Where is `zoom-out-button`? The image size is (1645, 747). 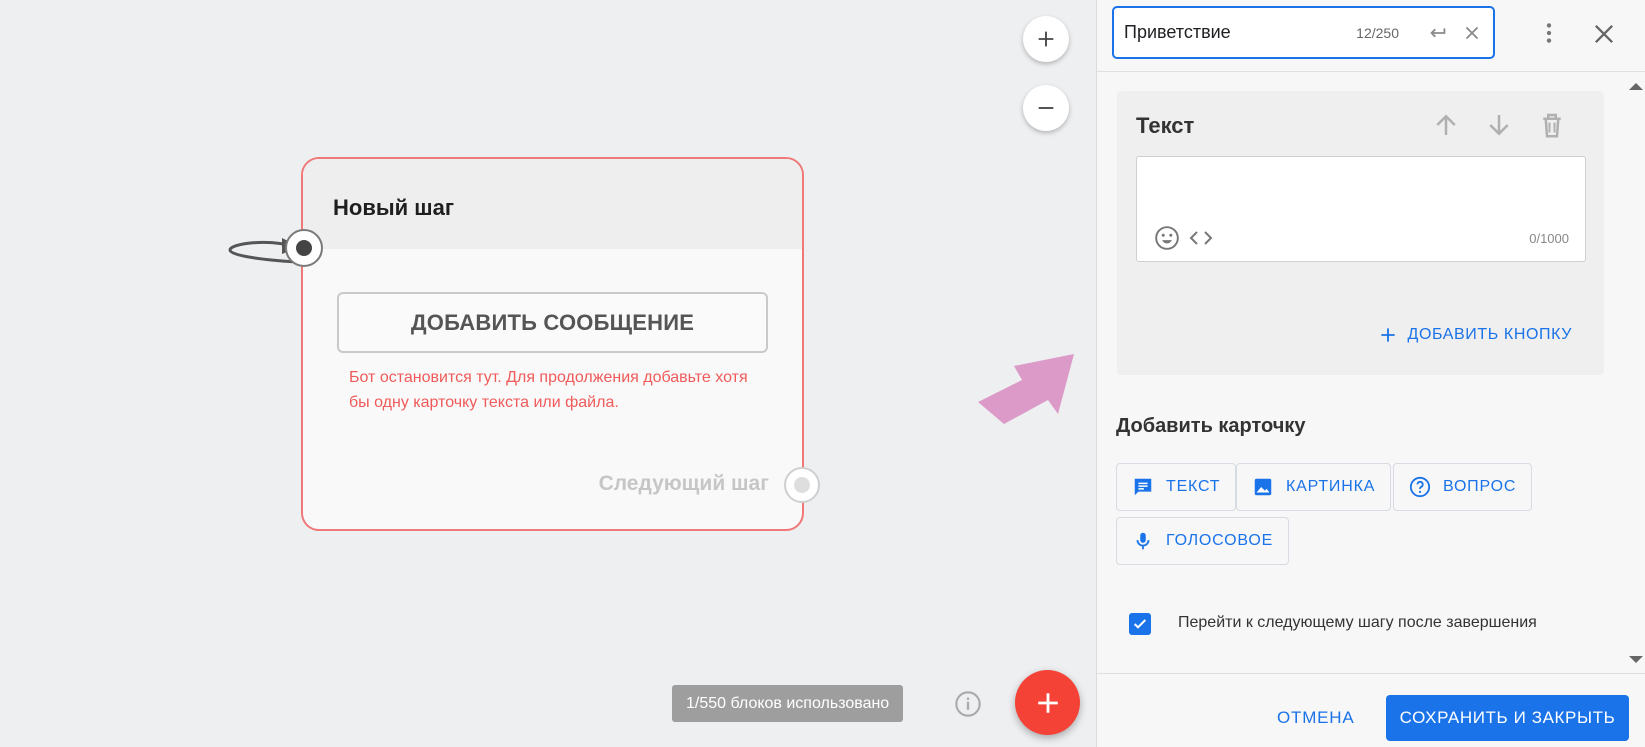
zoom-out-button is located at coordinates (1046, 108).